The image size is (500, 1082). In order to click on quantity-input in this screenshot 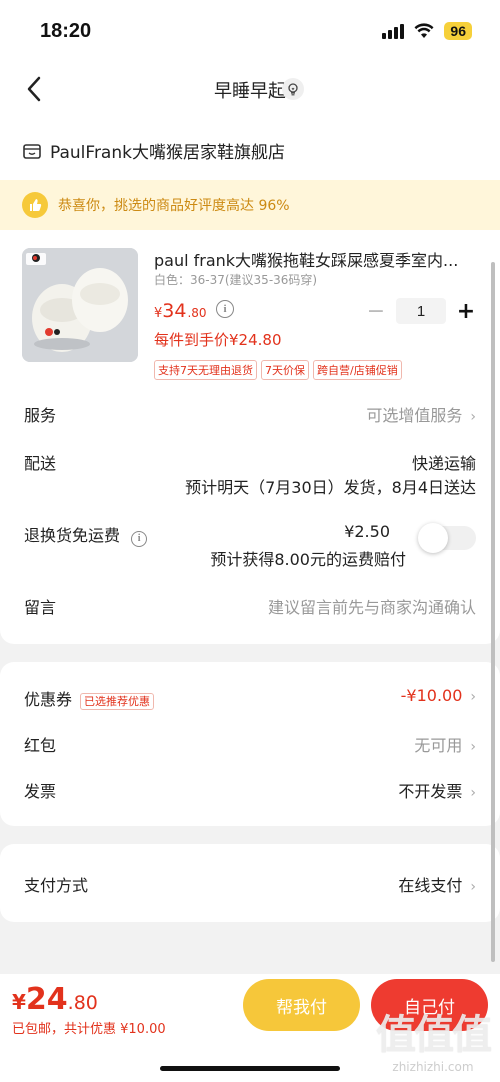, I will do `click(421, 311)`.